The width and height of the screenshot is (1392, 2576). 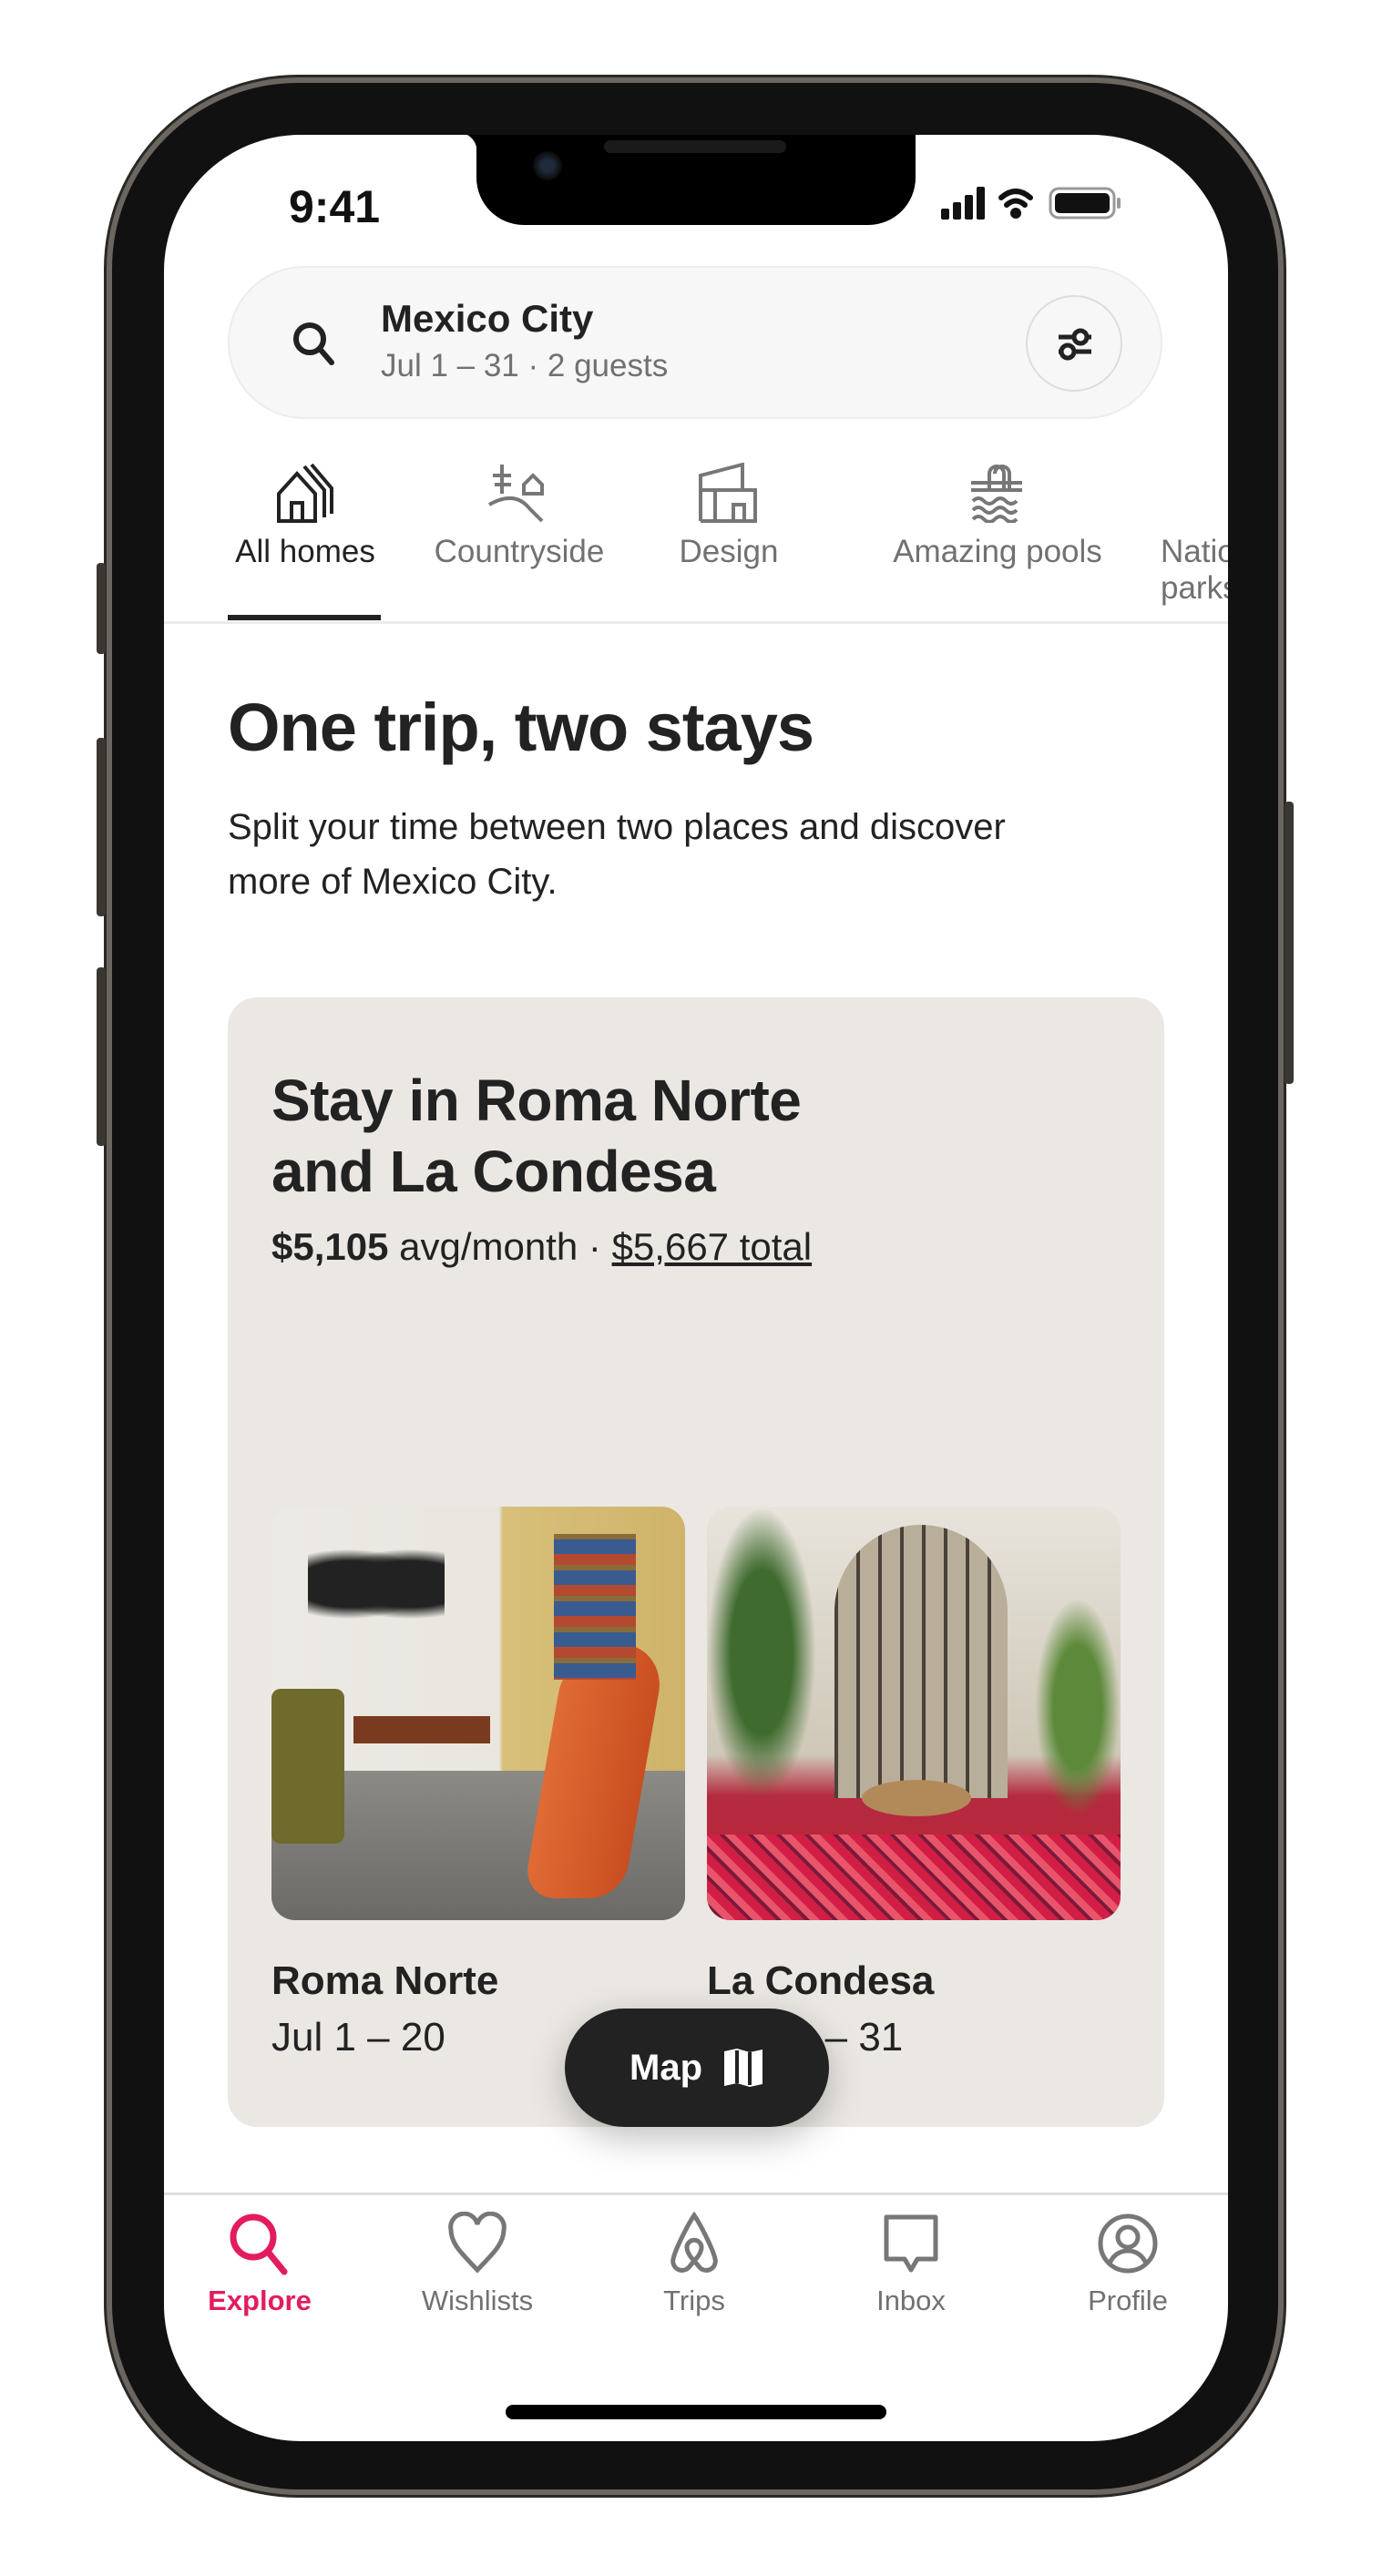 What do you see at coordinates (330, 1246) in the screenshot?
I see `price-avg: $5,105` at bounding box center [330, 1246].